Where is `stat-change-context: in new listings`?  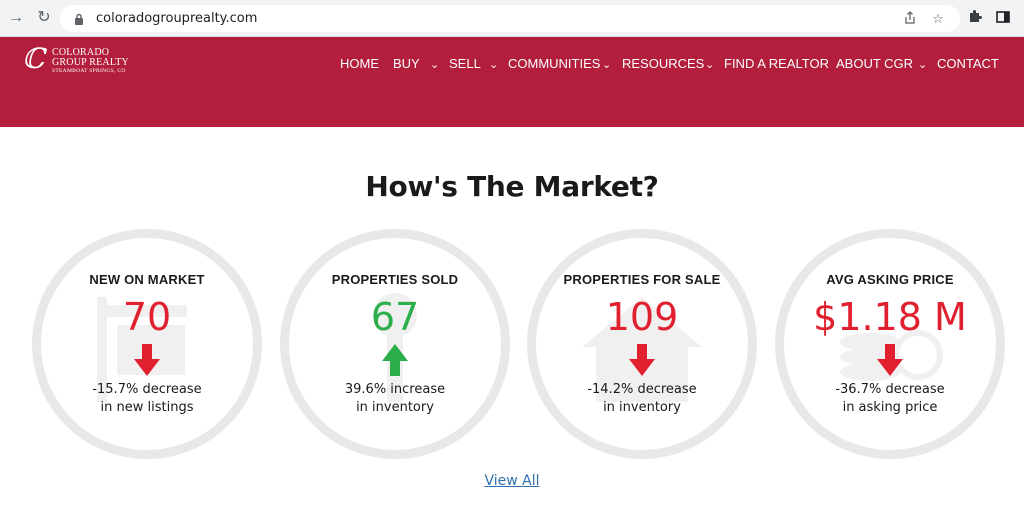
stat-change-context: in new listings is located at coordinates (147, 407).